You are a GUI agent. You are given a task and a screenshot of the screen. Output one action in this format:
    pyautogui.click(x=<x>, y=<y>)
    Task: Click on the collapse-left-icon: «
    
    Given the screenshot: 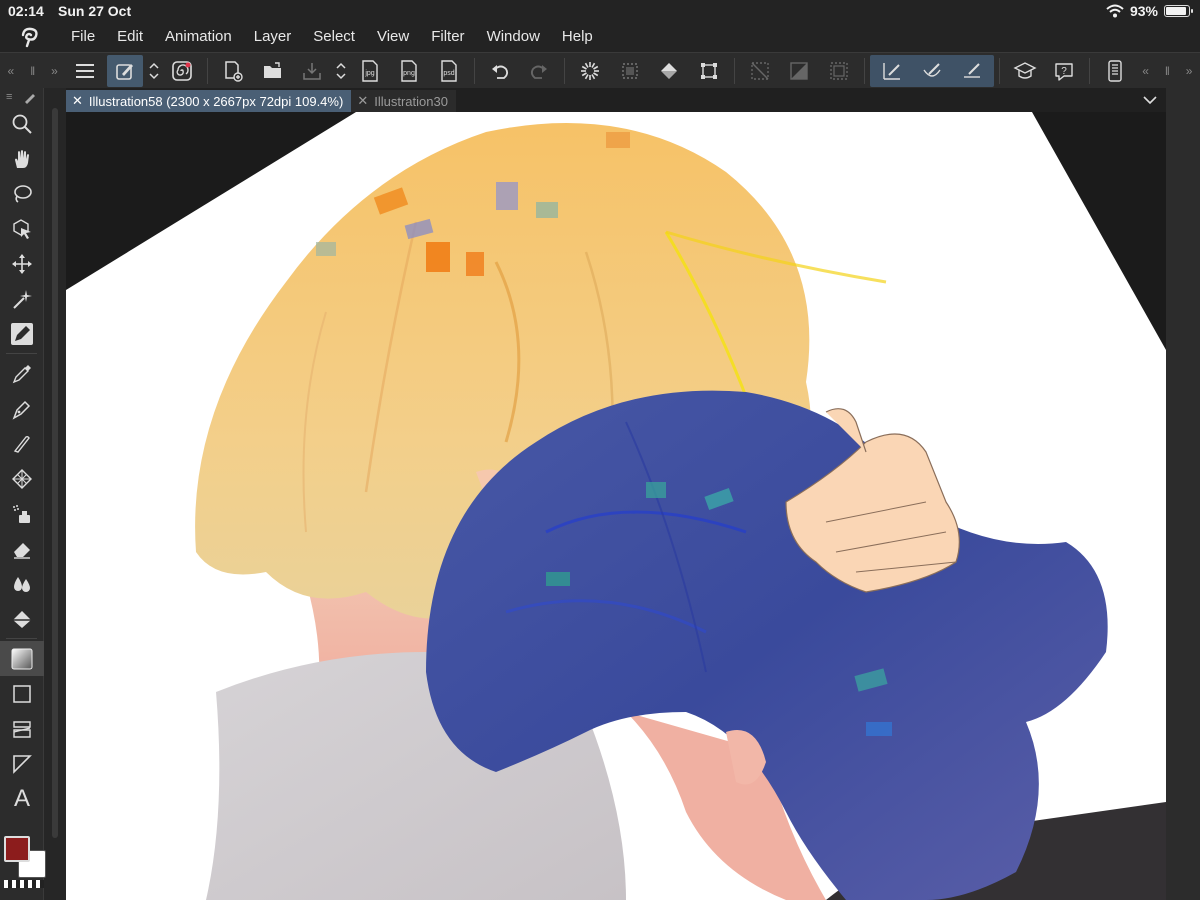 What is the action you would take?
    pyautogui.click(x=11, y=71)
    